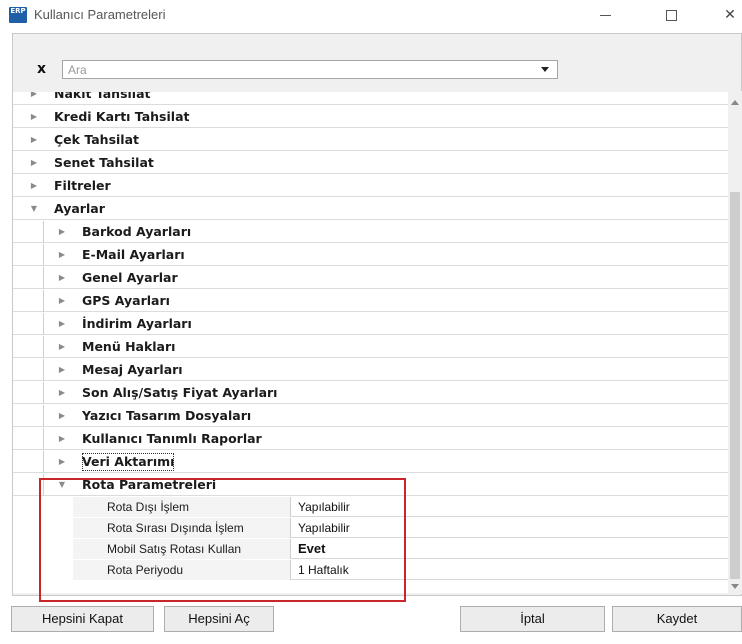 The width and height of the screenshot is (742, 644). Describe the element at coordinates (370, 232) in the screenshot. I see `tree-item-barkod-ayarlari: ▶ Barkod Ayarları` at that location.